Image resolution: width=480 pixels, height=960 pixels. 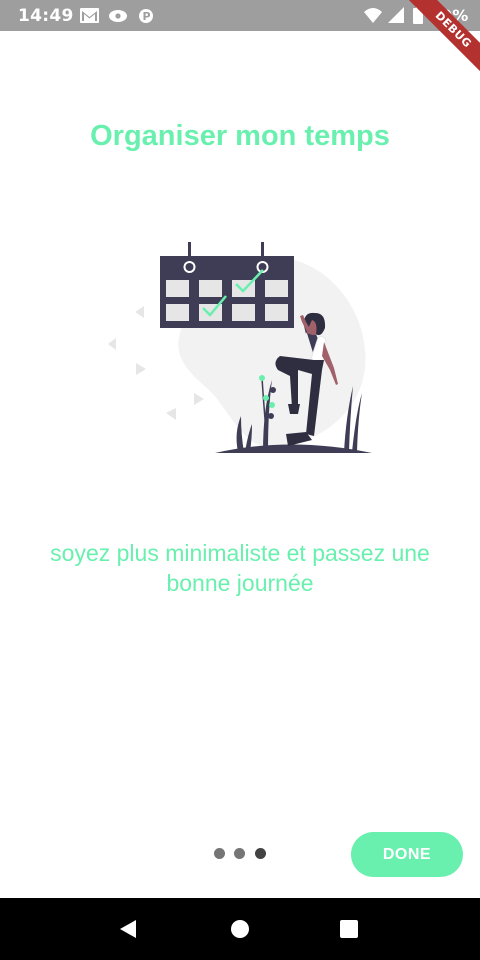 What do you see at coordinates (89, 15) in the screenshot?
I see `gmail-icon` at bounding box center [89, 15].